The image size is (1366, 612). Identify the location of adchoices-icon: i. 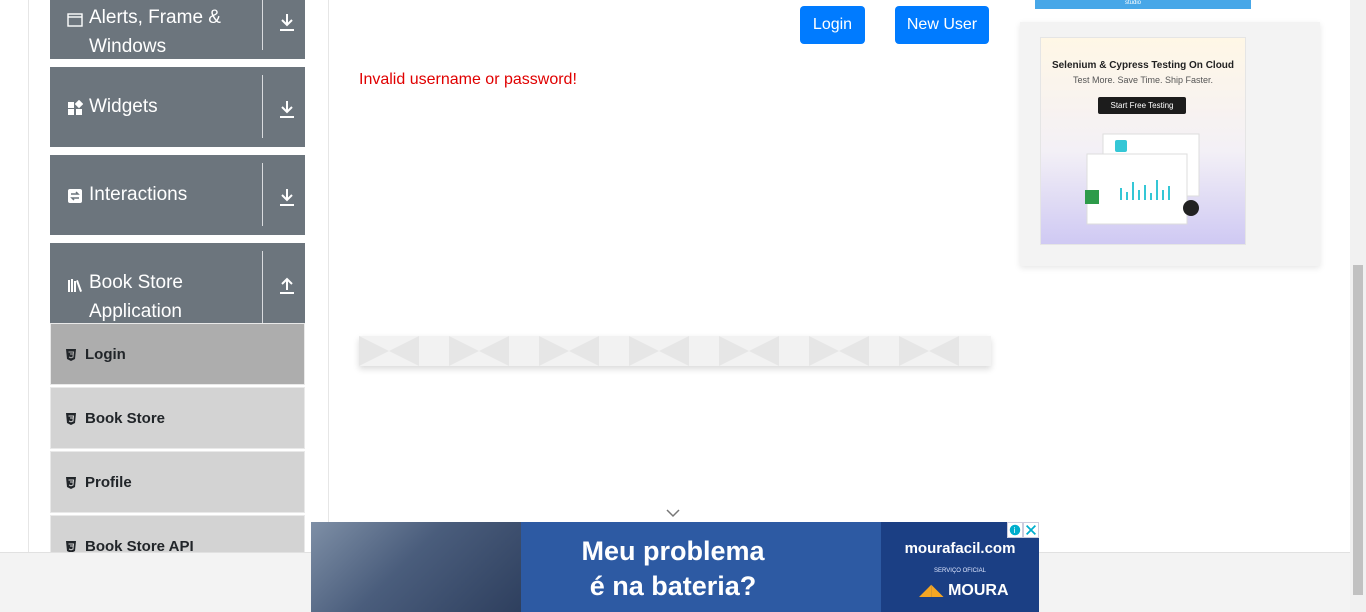
(1015, 530).